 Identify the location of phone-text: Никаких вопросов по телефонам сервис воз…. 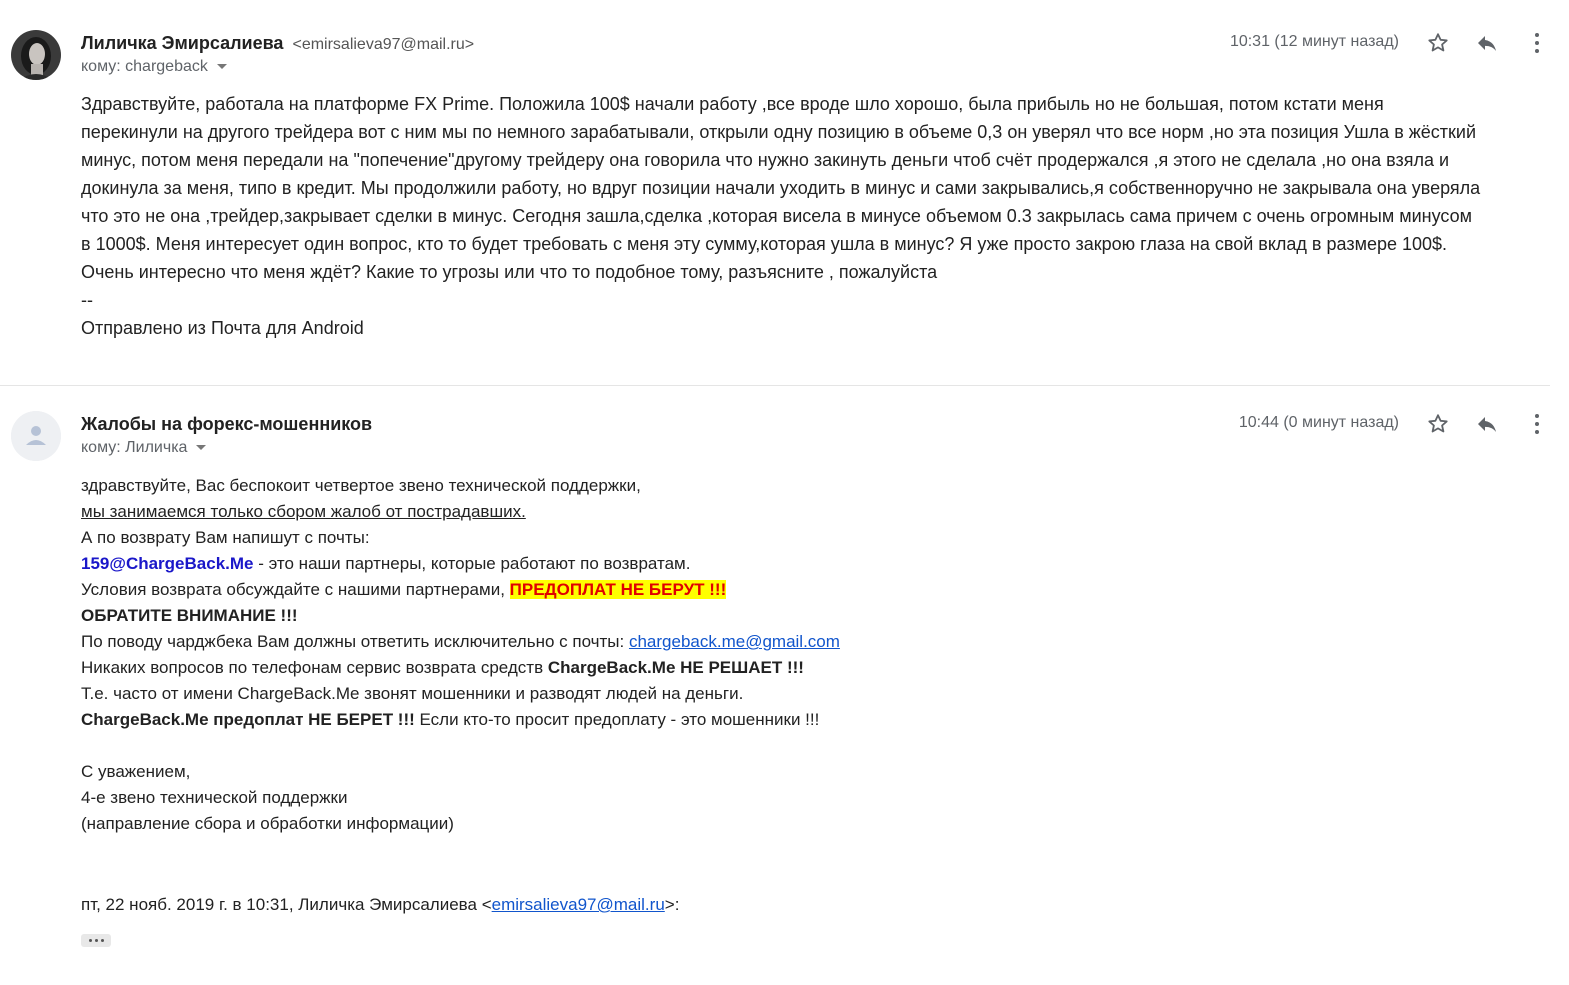
(314, 667).